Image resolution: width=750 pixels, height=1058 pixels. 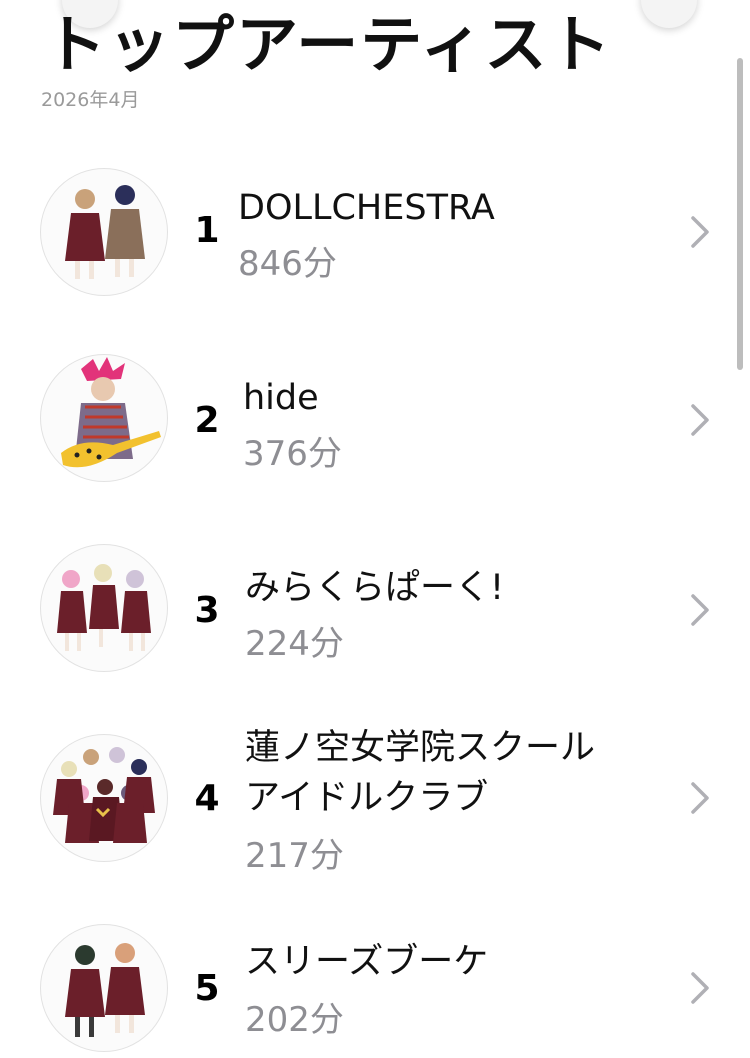 What do you see at coordinates (104, 608) in the screenshot?
I see `trio-schoolgirls-avatar-icon` at bounding box center [104, 608].